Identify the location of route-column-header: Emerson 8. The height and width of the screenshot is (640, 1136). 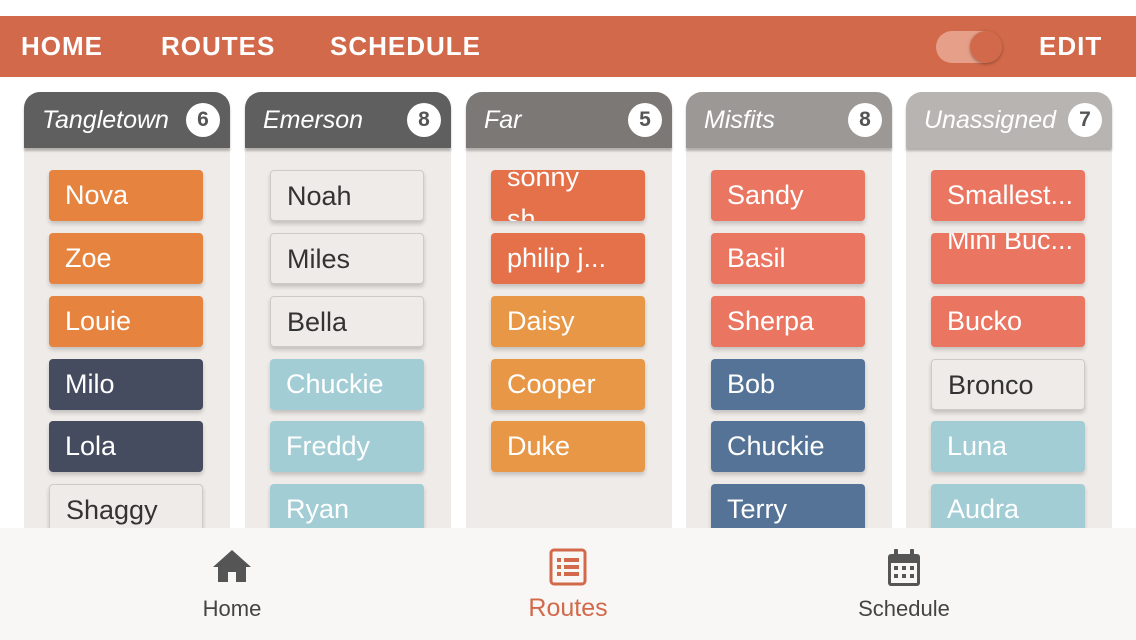
(348, 120).